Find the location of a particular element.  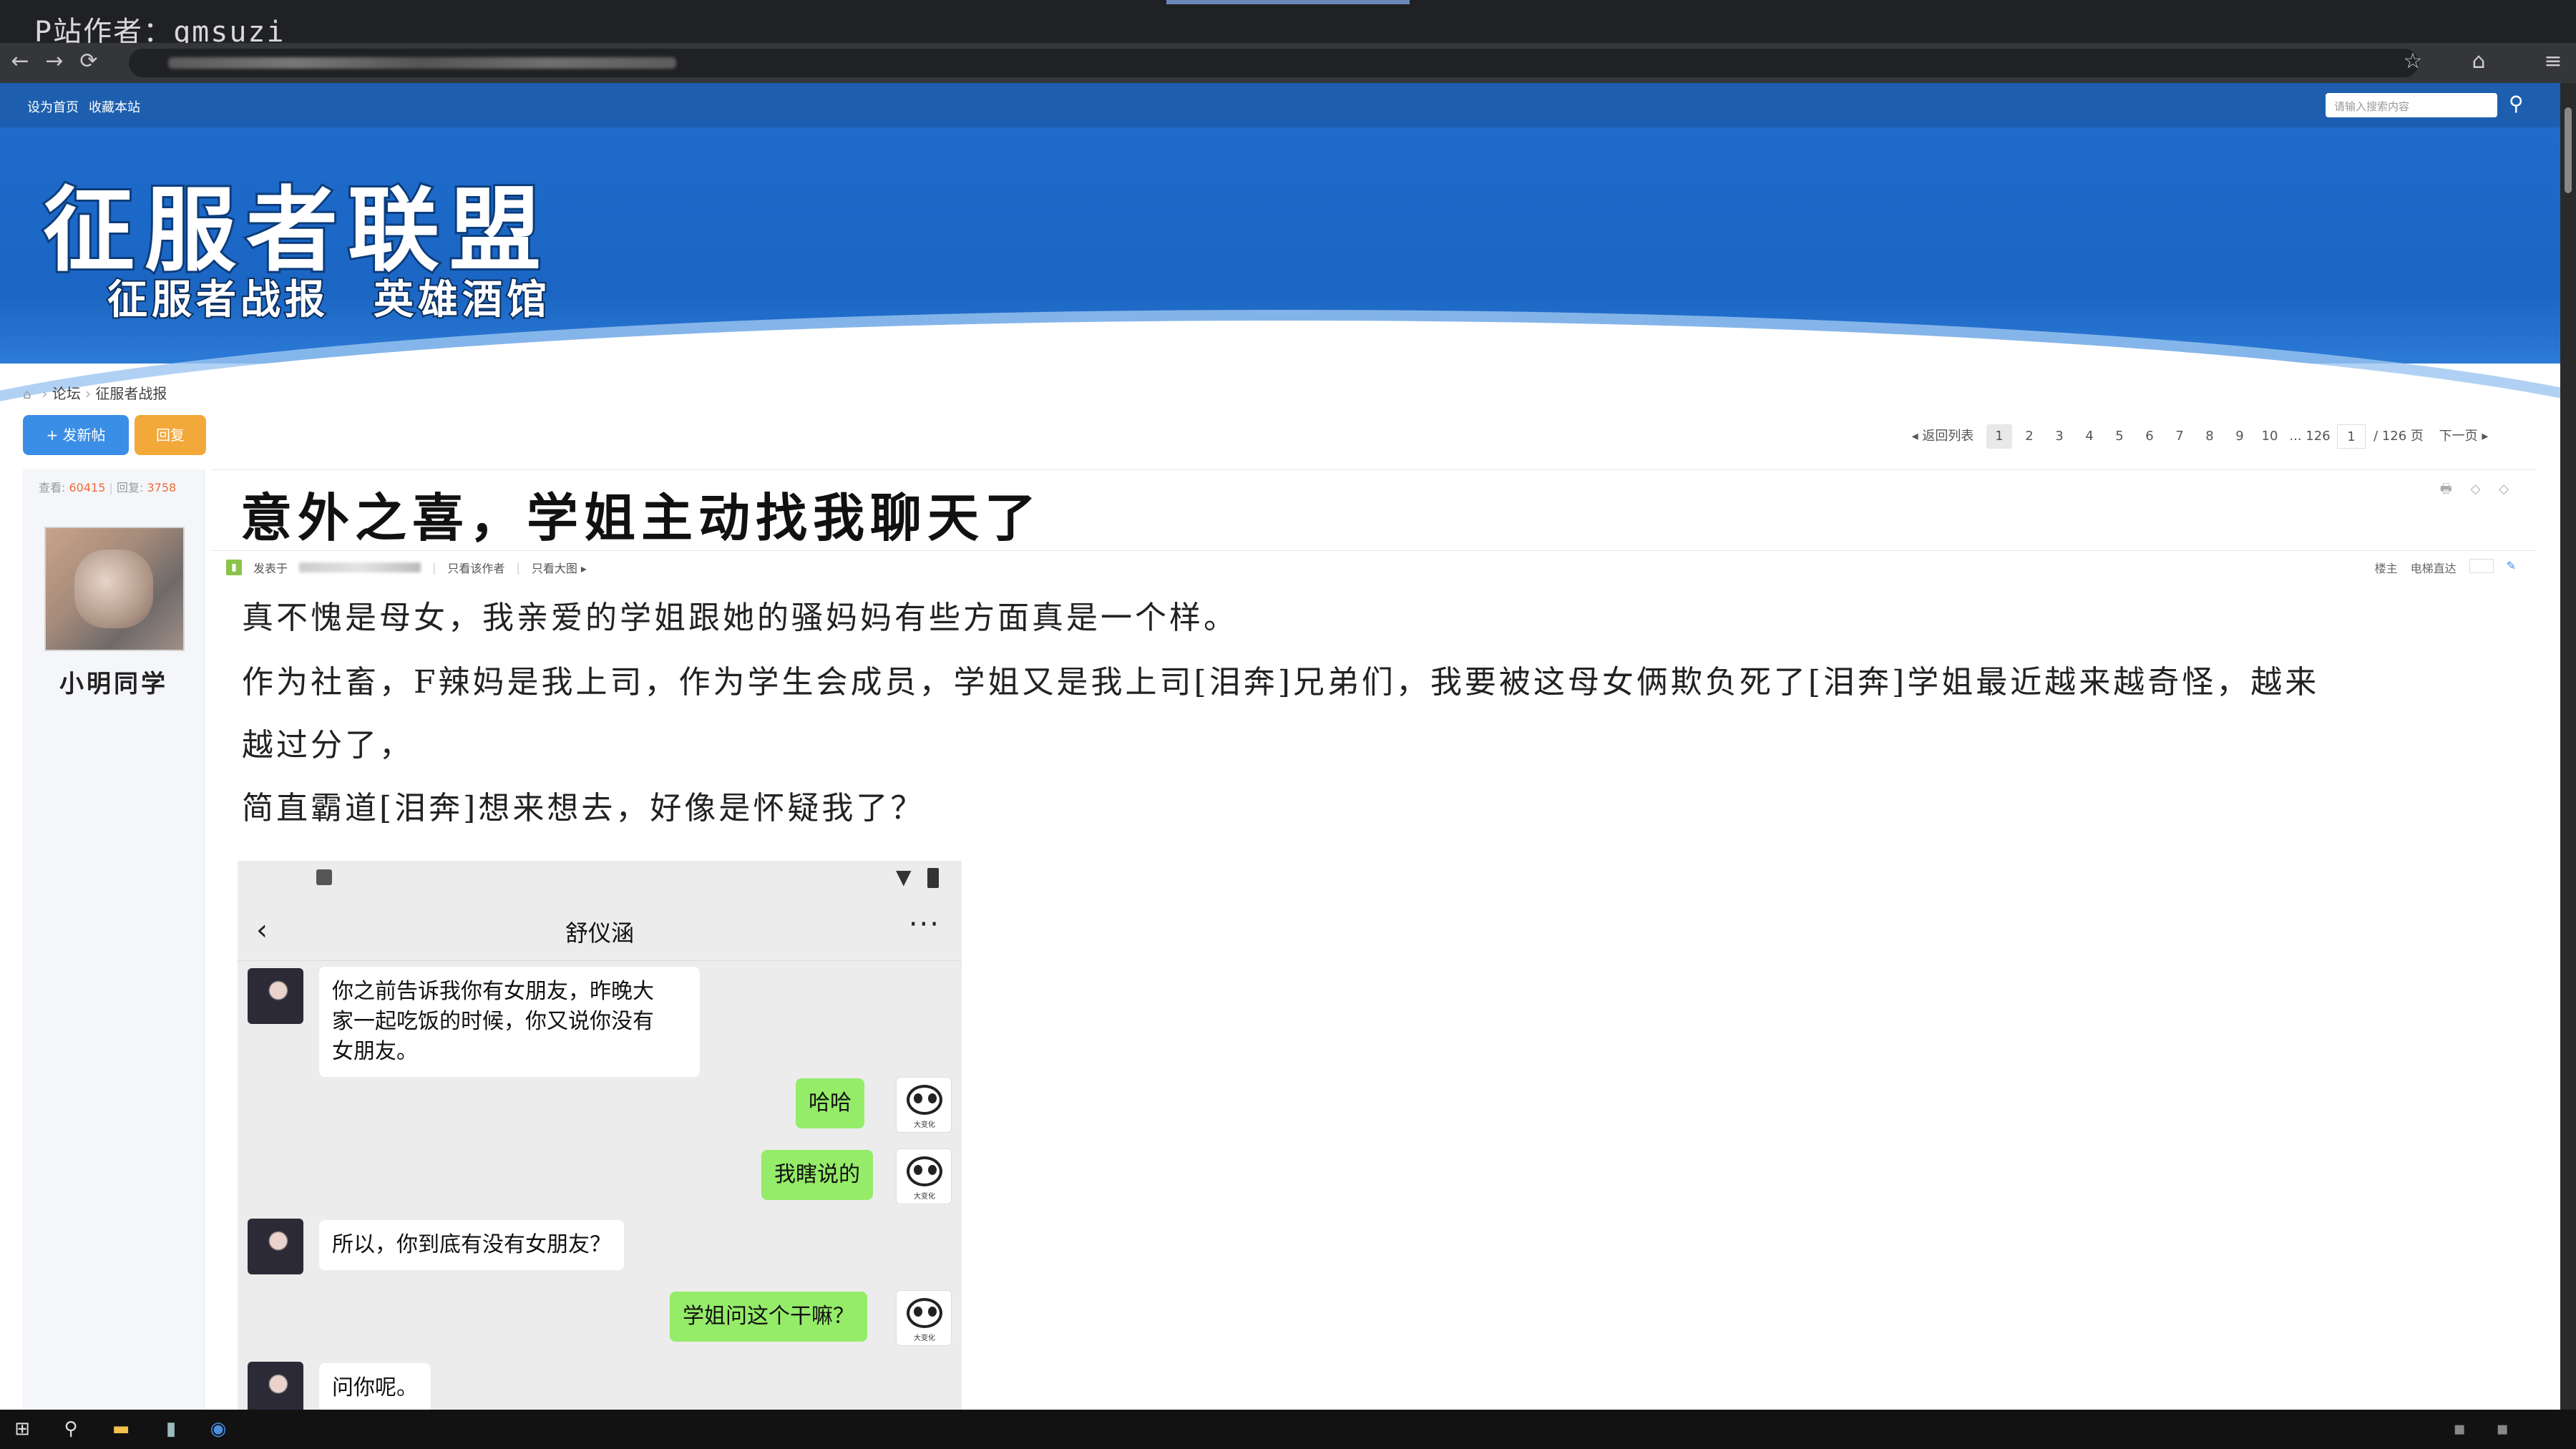

author-name: 小明同学 is located at coordinates (114, 681).